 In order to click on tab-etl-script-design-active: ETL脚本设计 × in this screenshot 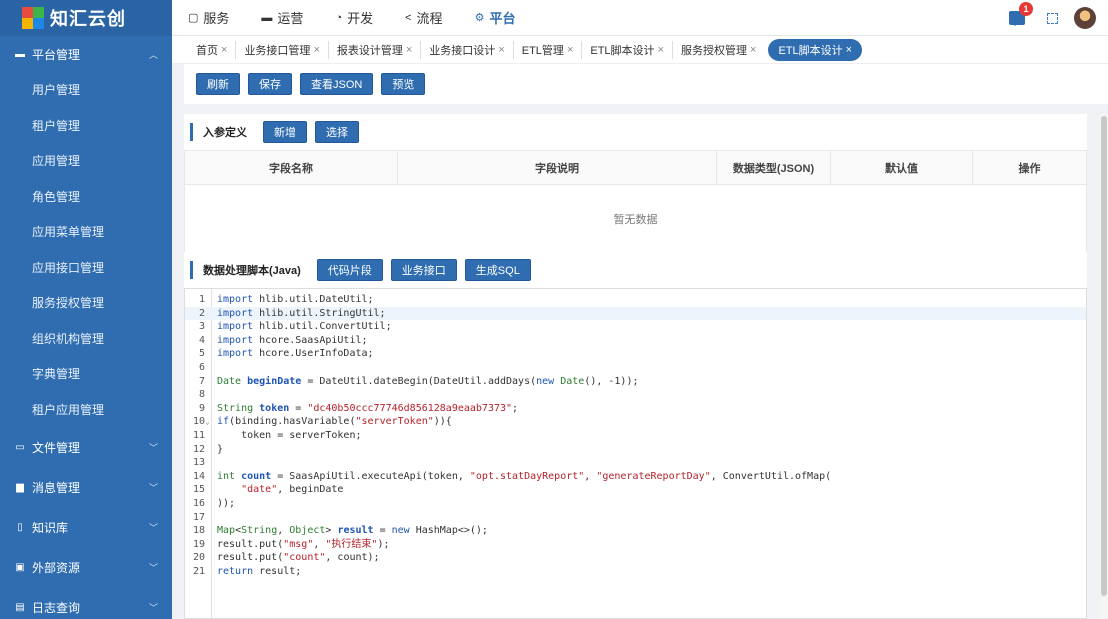, I will do `click(815, 49)`.